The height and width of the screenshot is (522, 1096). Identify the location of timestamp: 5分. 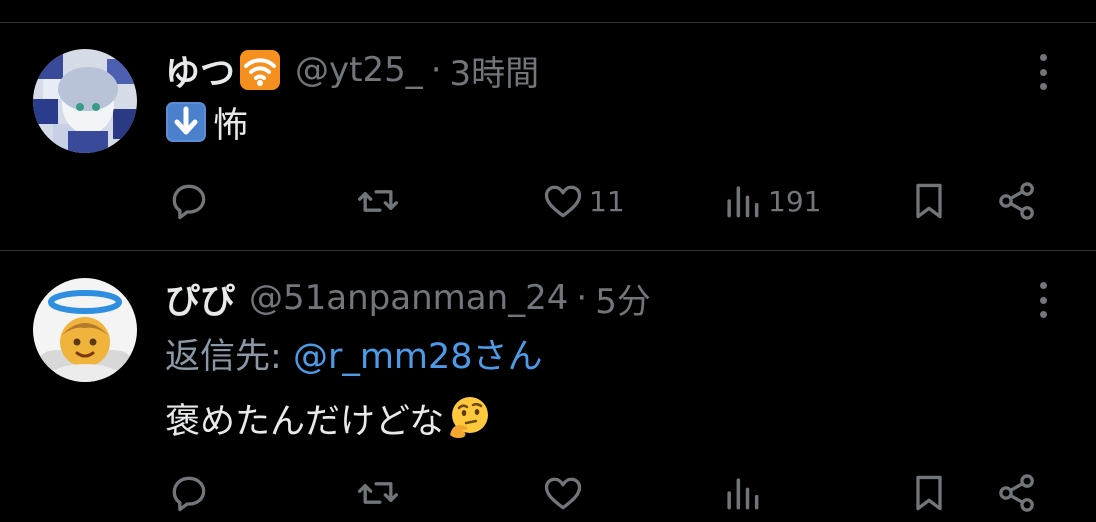
(623, 298).